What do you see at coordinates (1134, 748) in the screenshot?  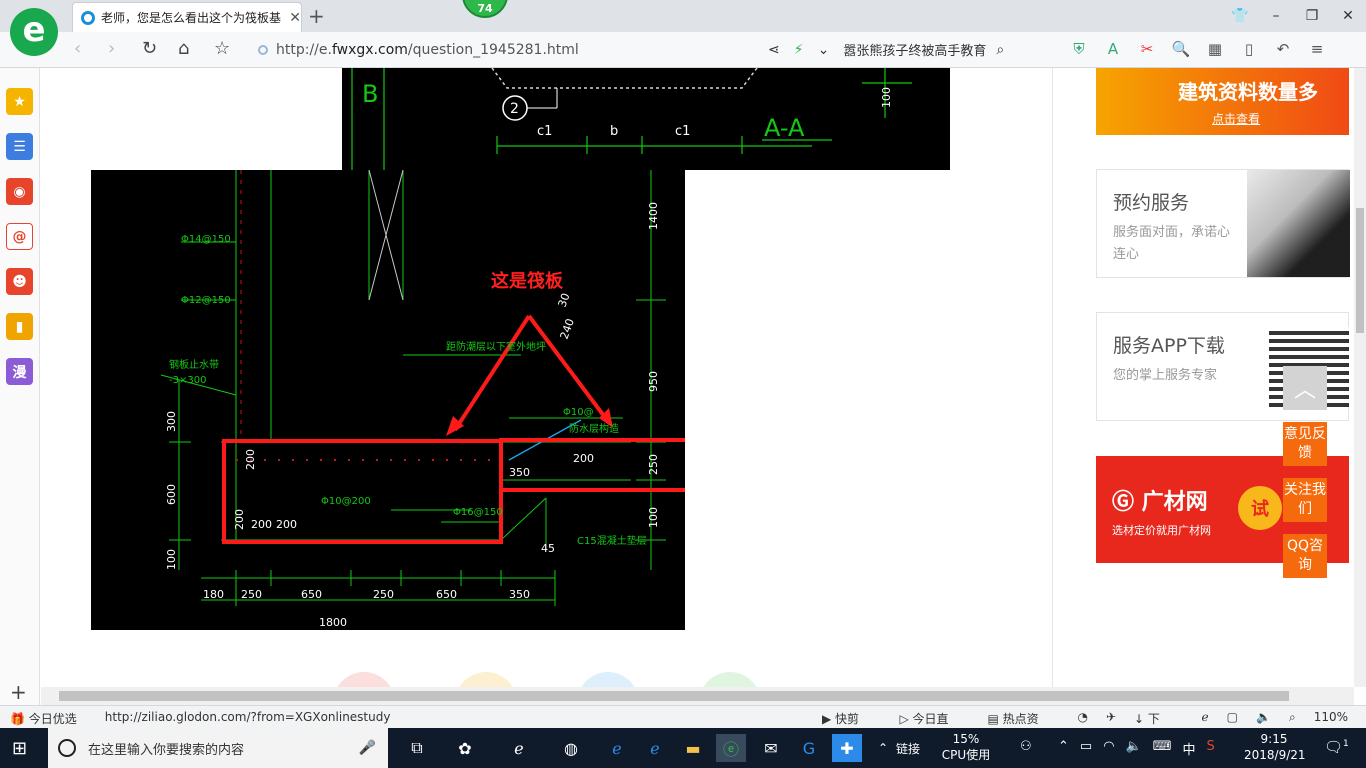 I see `speaker-icon: 🔈` at bounding box center [1134, 748].